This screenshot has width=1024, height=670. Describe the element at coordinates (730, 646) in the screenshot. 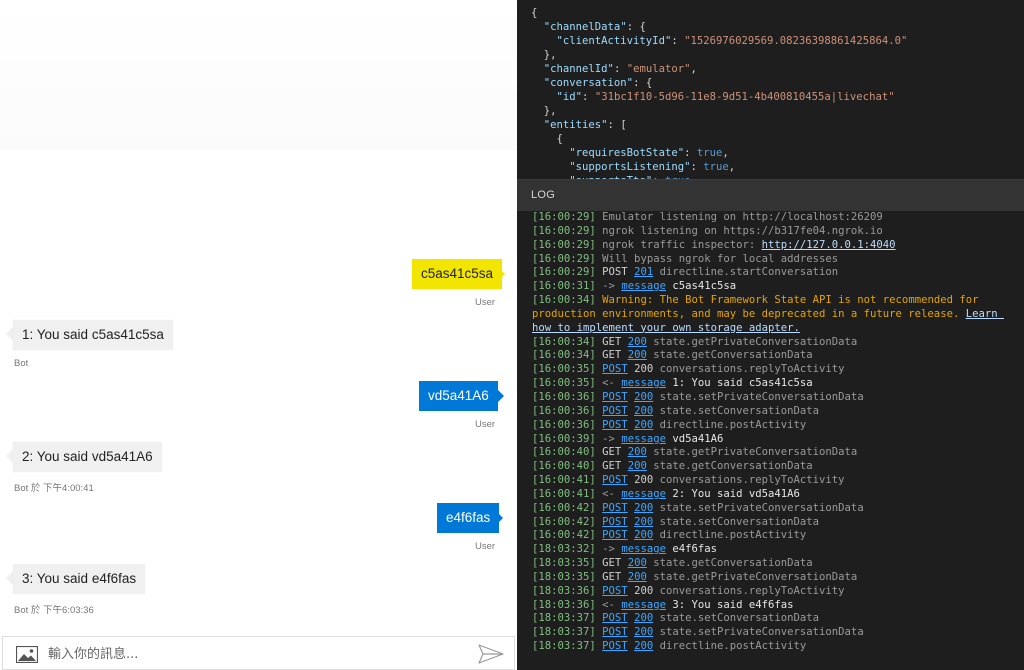

I see `log-text: directline.postActivity` at that location.